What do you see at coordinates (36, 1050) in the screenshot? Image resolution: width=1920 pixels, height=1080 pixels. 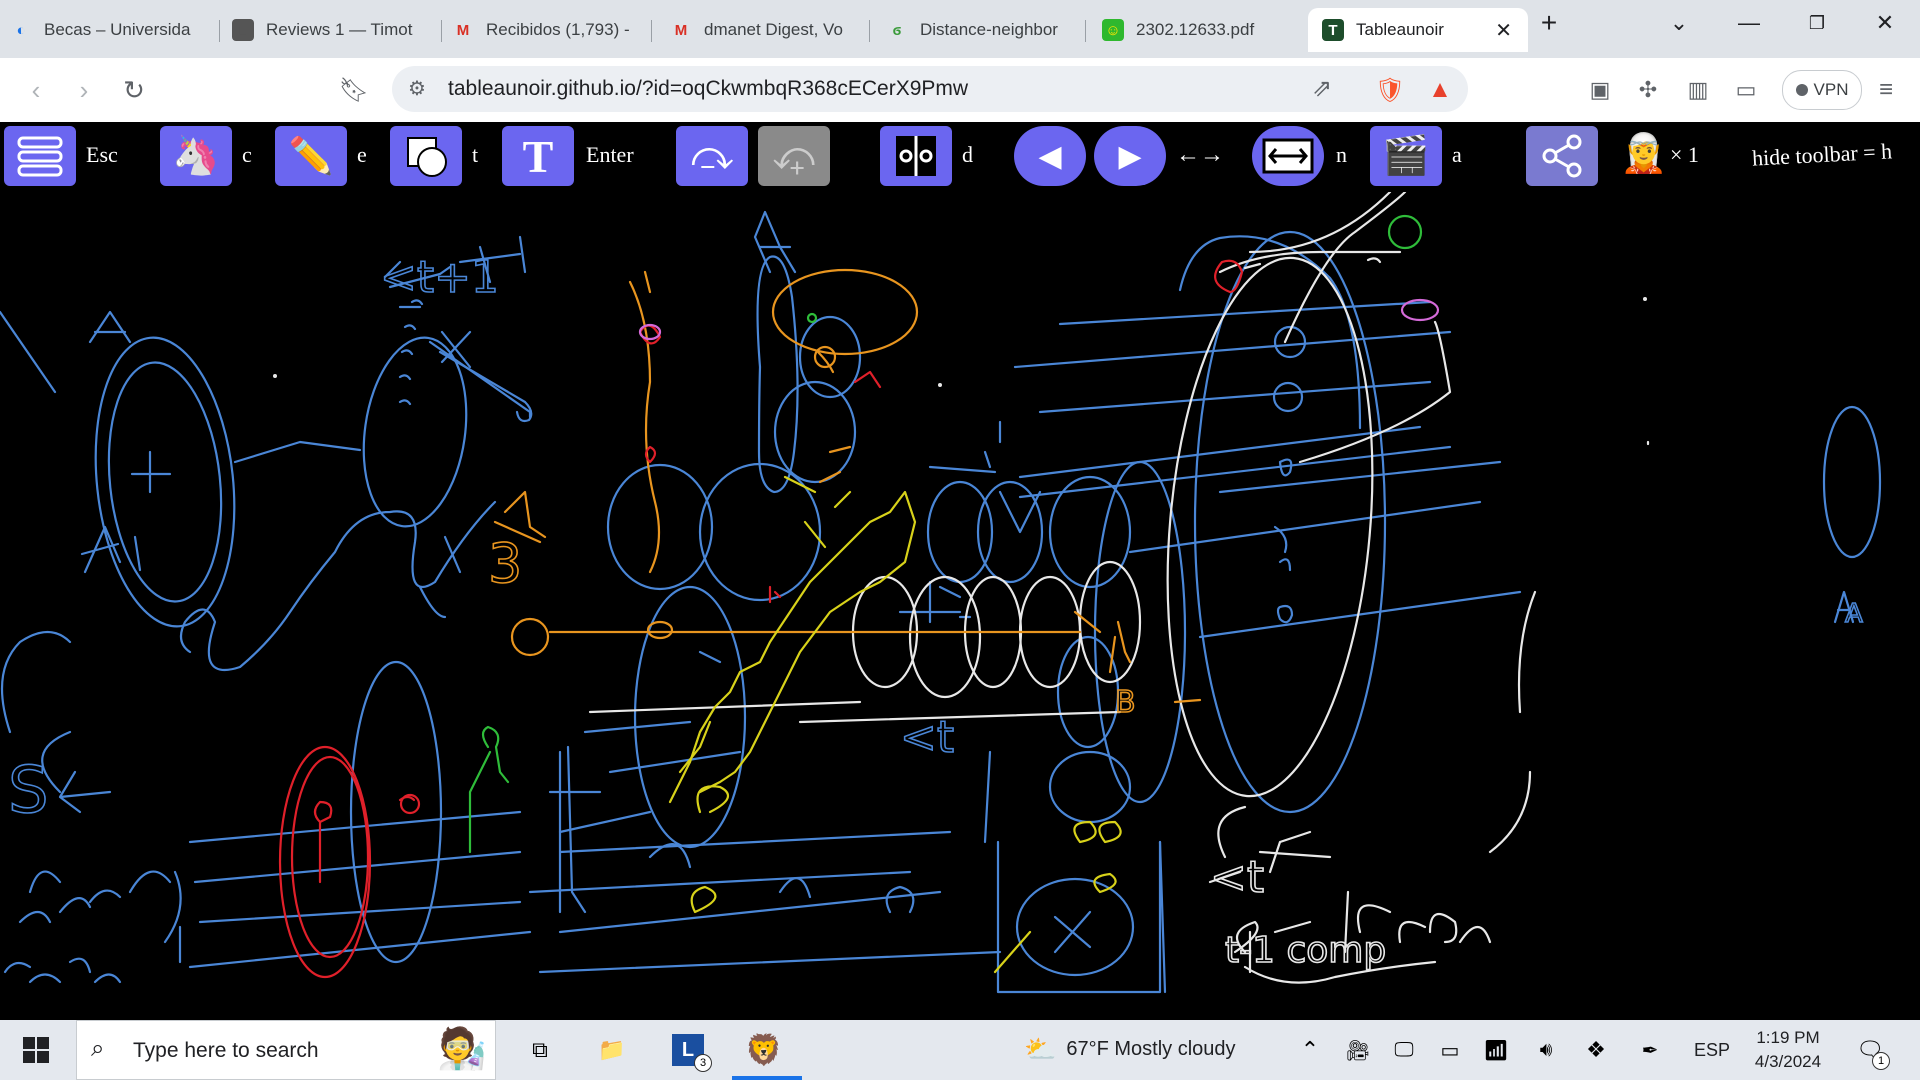 I see `windows-start-icon` at bounding box center [36, 1050].